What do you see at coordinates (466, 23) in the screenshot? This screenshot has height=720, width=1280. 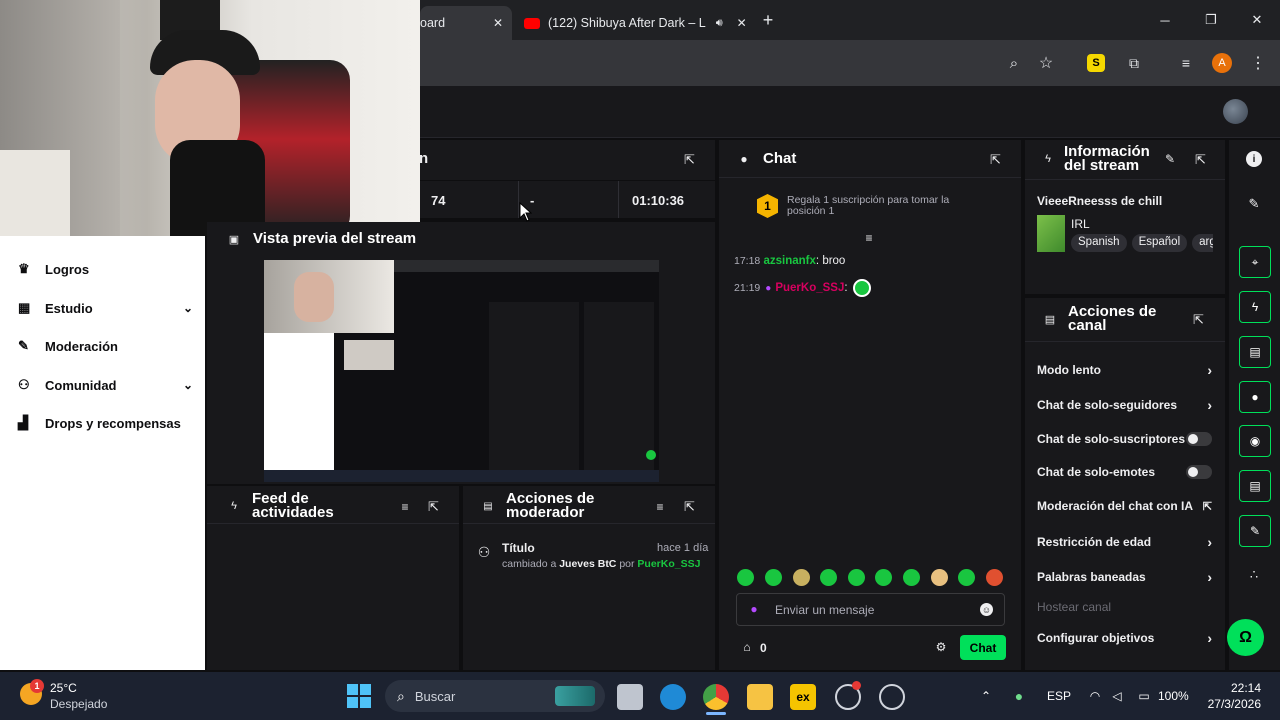 I see `tab-dashboard: oard ✕` at bounding box center [466, 23].